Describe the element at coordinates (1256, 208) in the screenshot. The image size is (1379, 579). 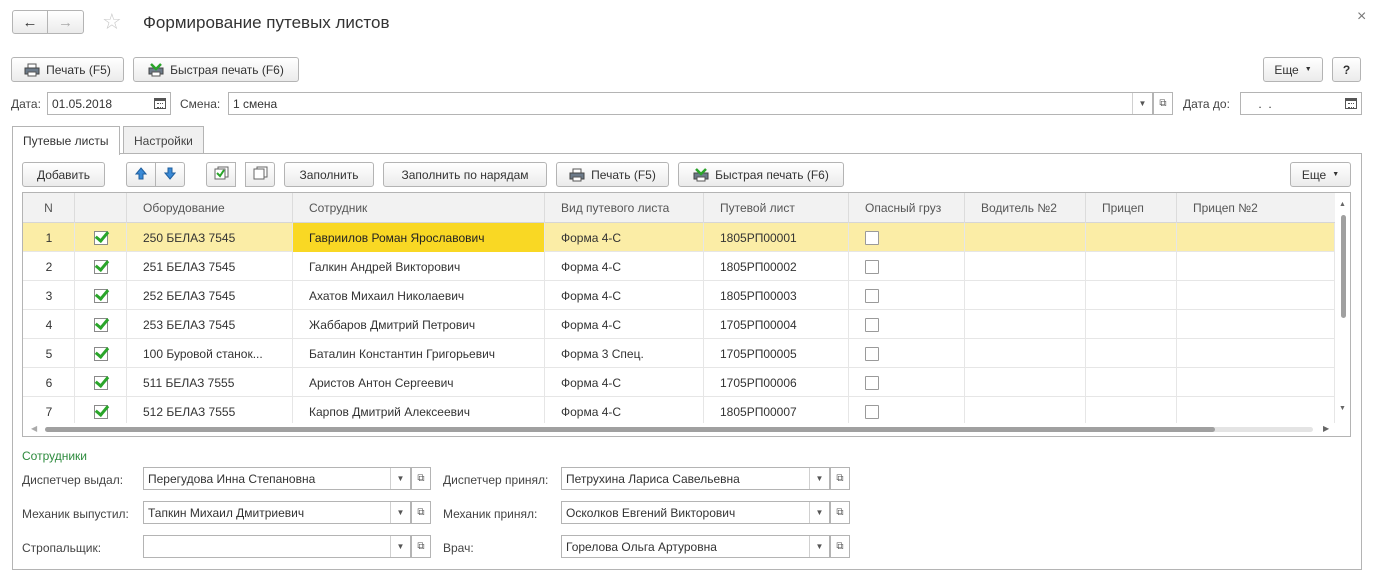
I see `column-header-trailer2: Прицеп №2` at that location.